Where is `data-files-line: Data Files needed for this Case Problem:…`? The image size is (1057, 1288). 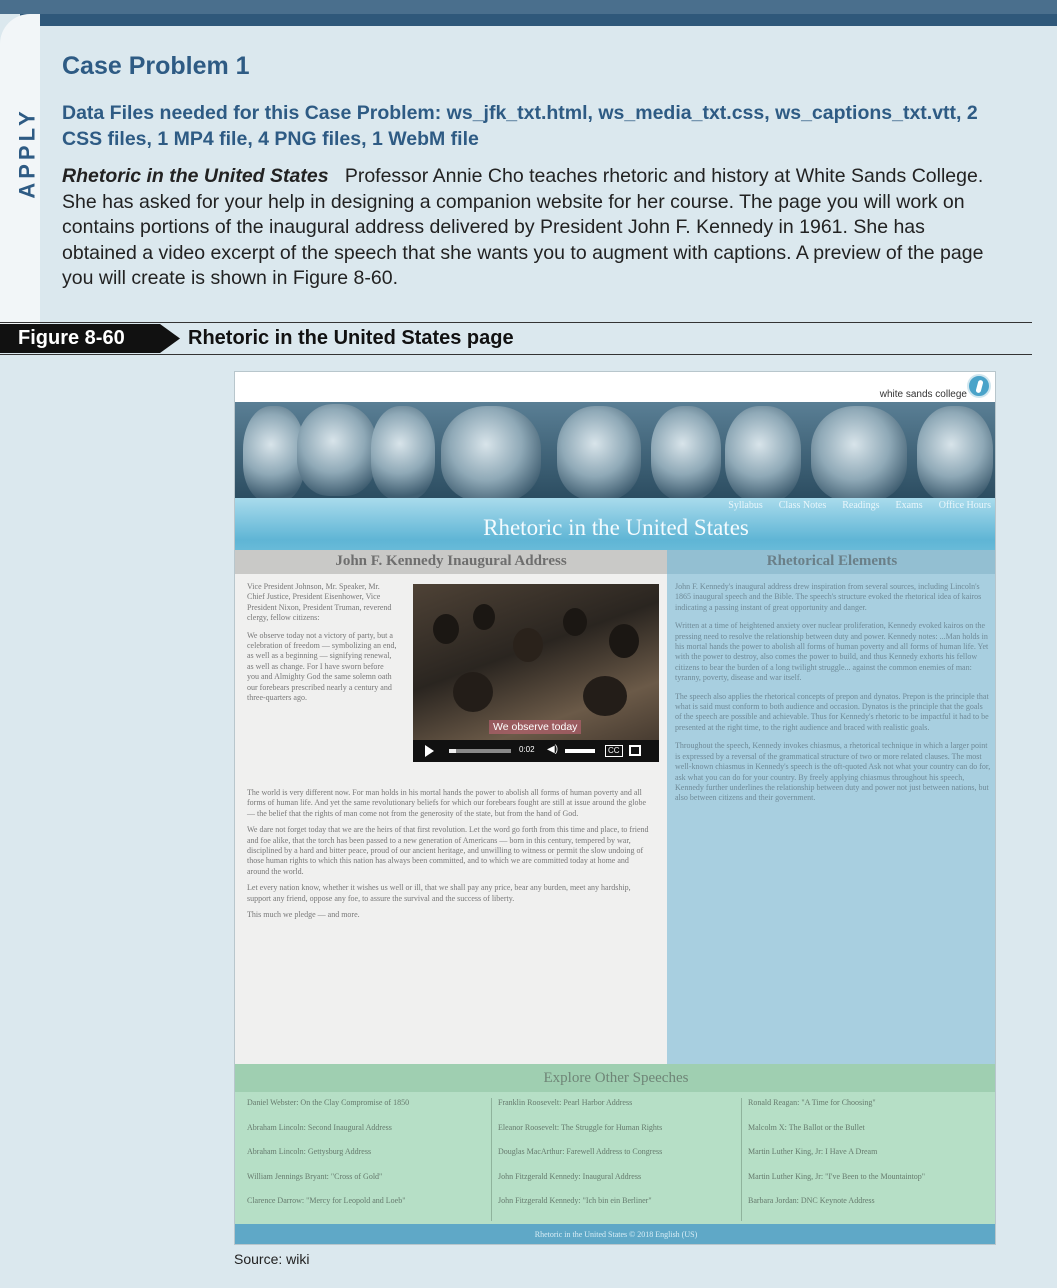 data-files-line: Data Files needed for this Case Problem:… is located at coordinates (520, 126).